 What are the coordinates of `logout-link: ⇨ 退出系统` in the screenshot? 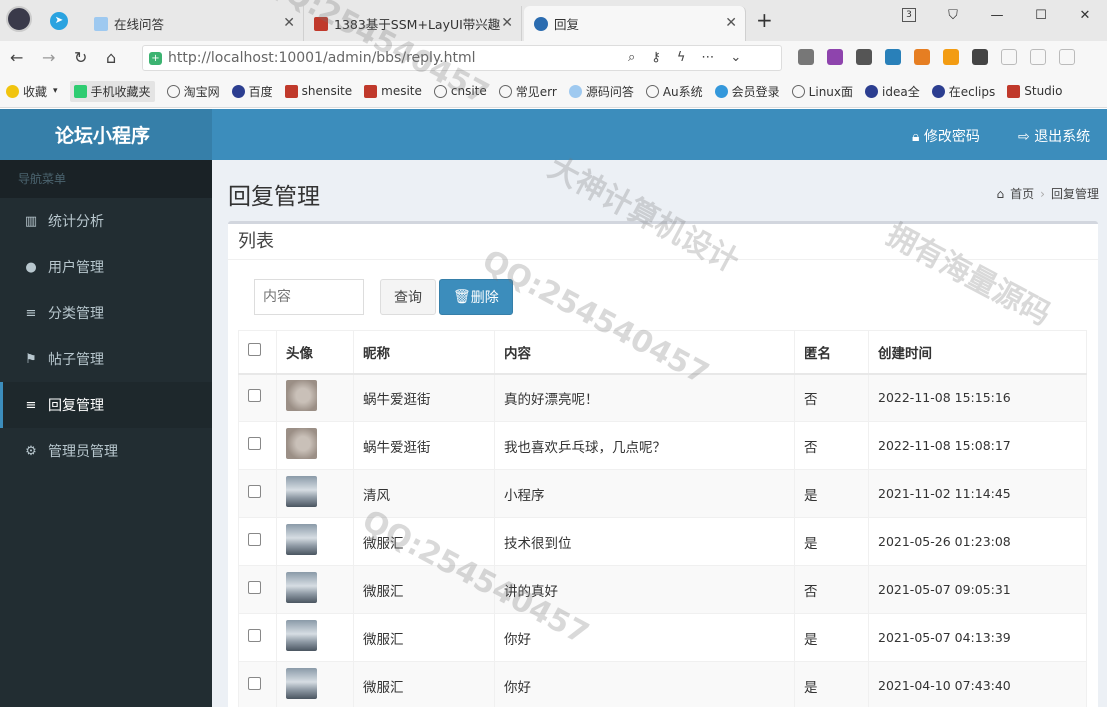 It's located at (1054, 136).